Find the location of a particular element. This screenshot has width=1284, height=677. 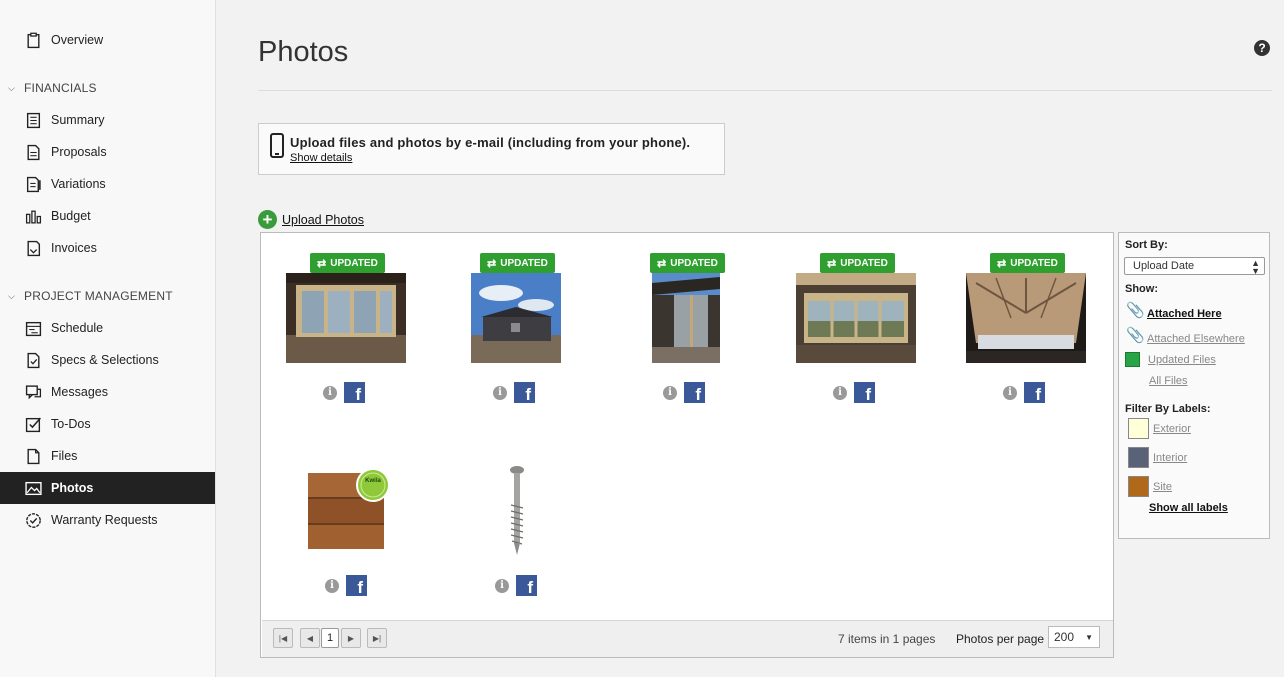

label-exterior-link: Exterior is located at coordinates (1172, 429).